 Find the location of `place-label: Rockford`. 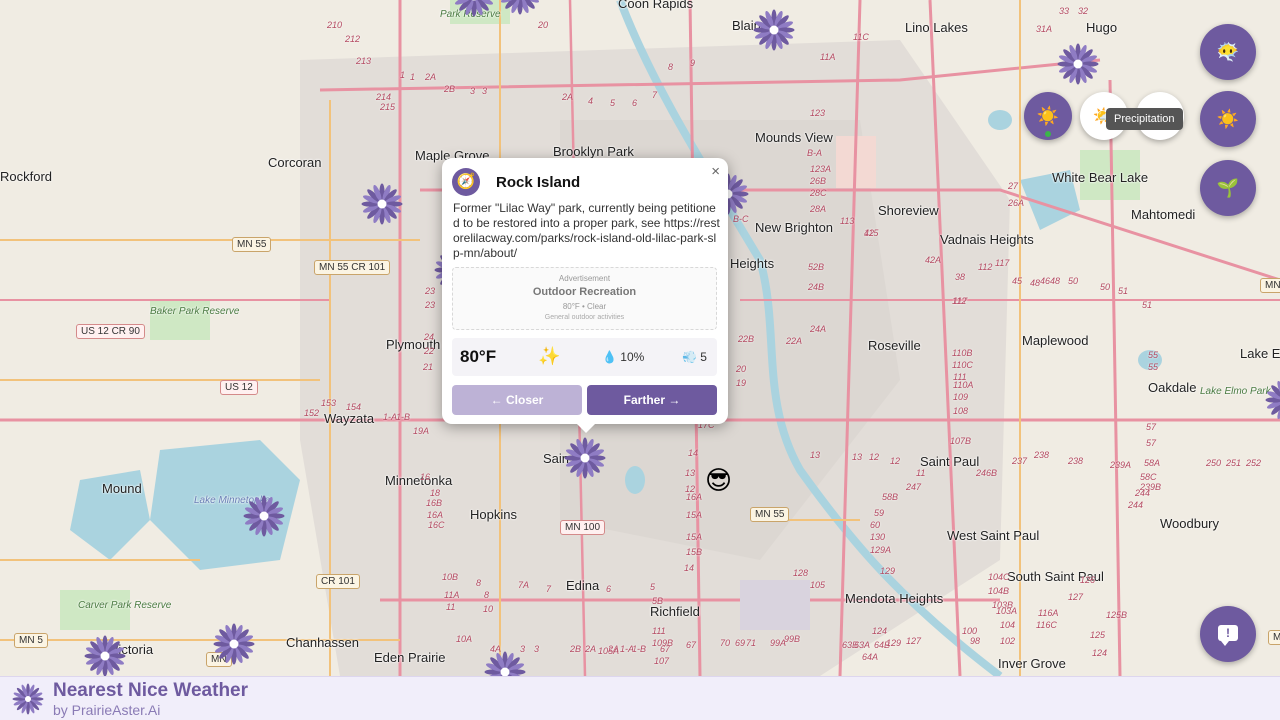

place-label: Rockford is located at coordinates (26, 176).